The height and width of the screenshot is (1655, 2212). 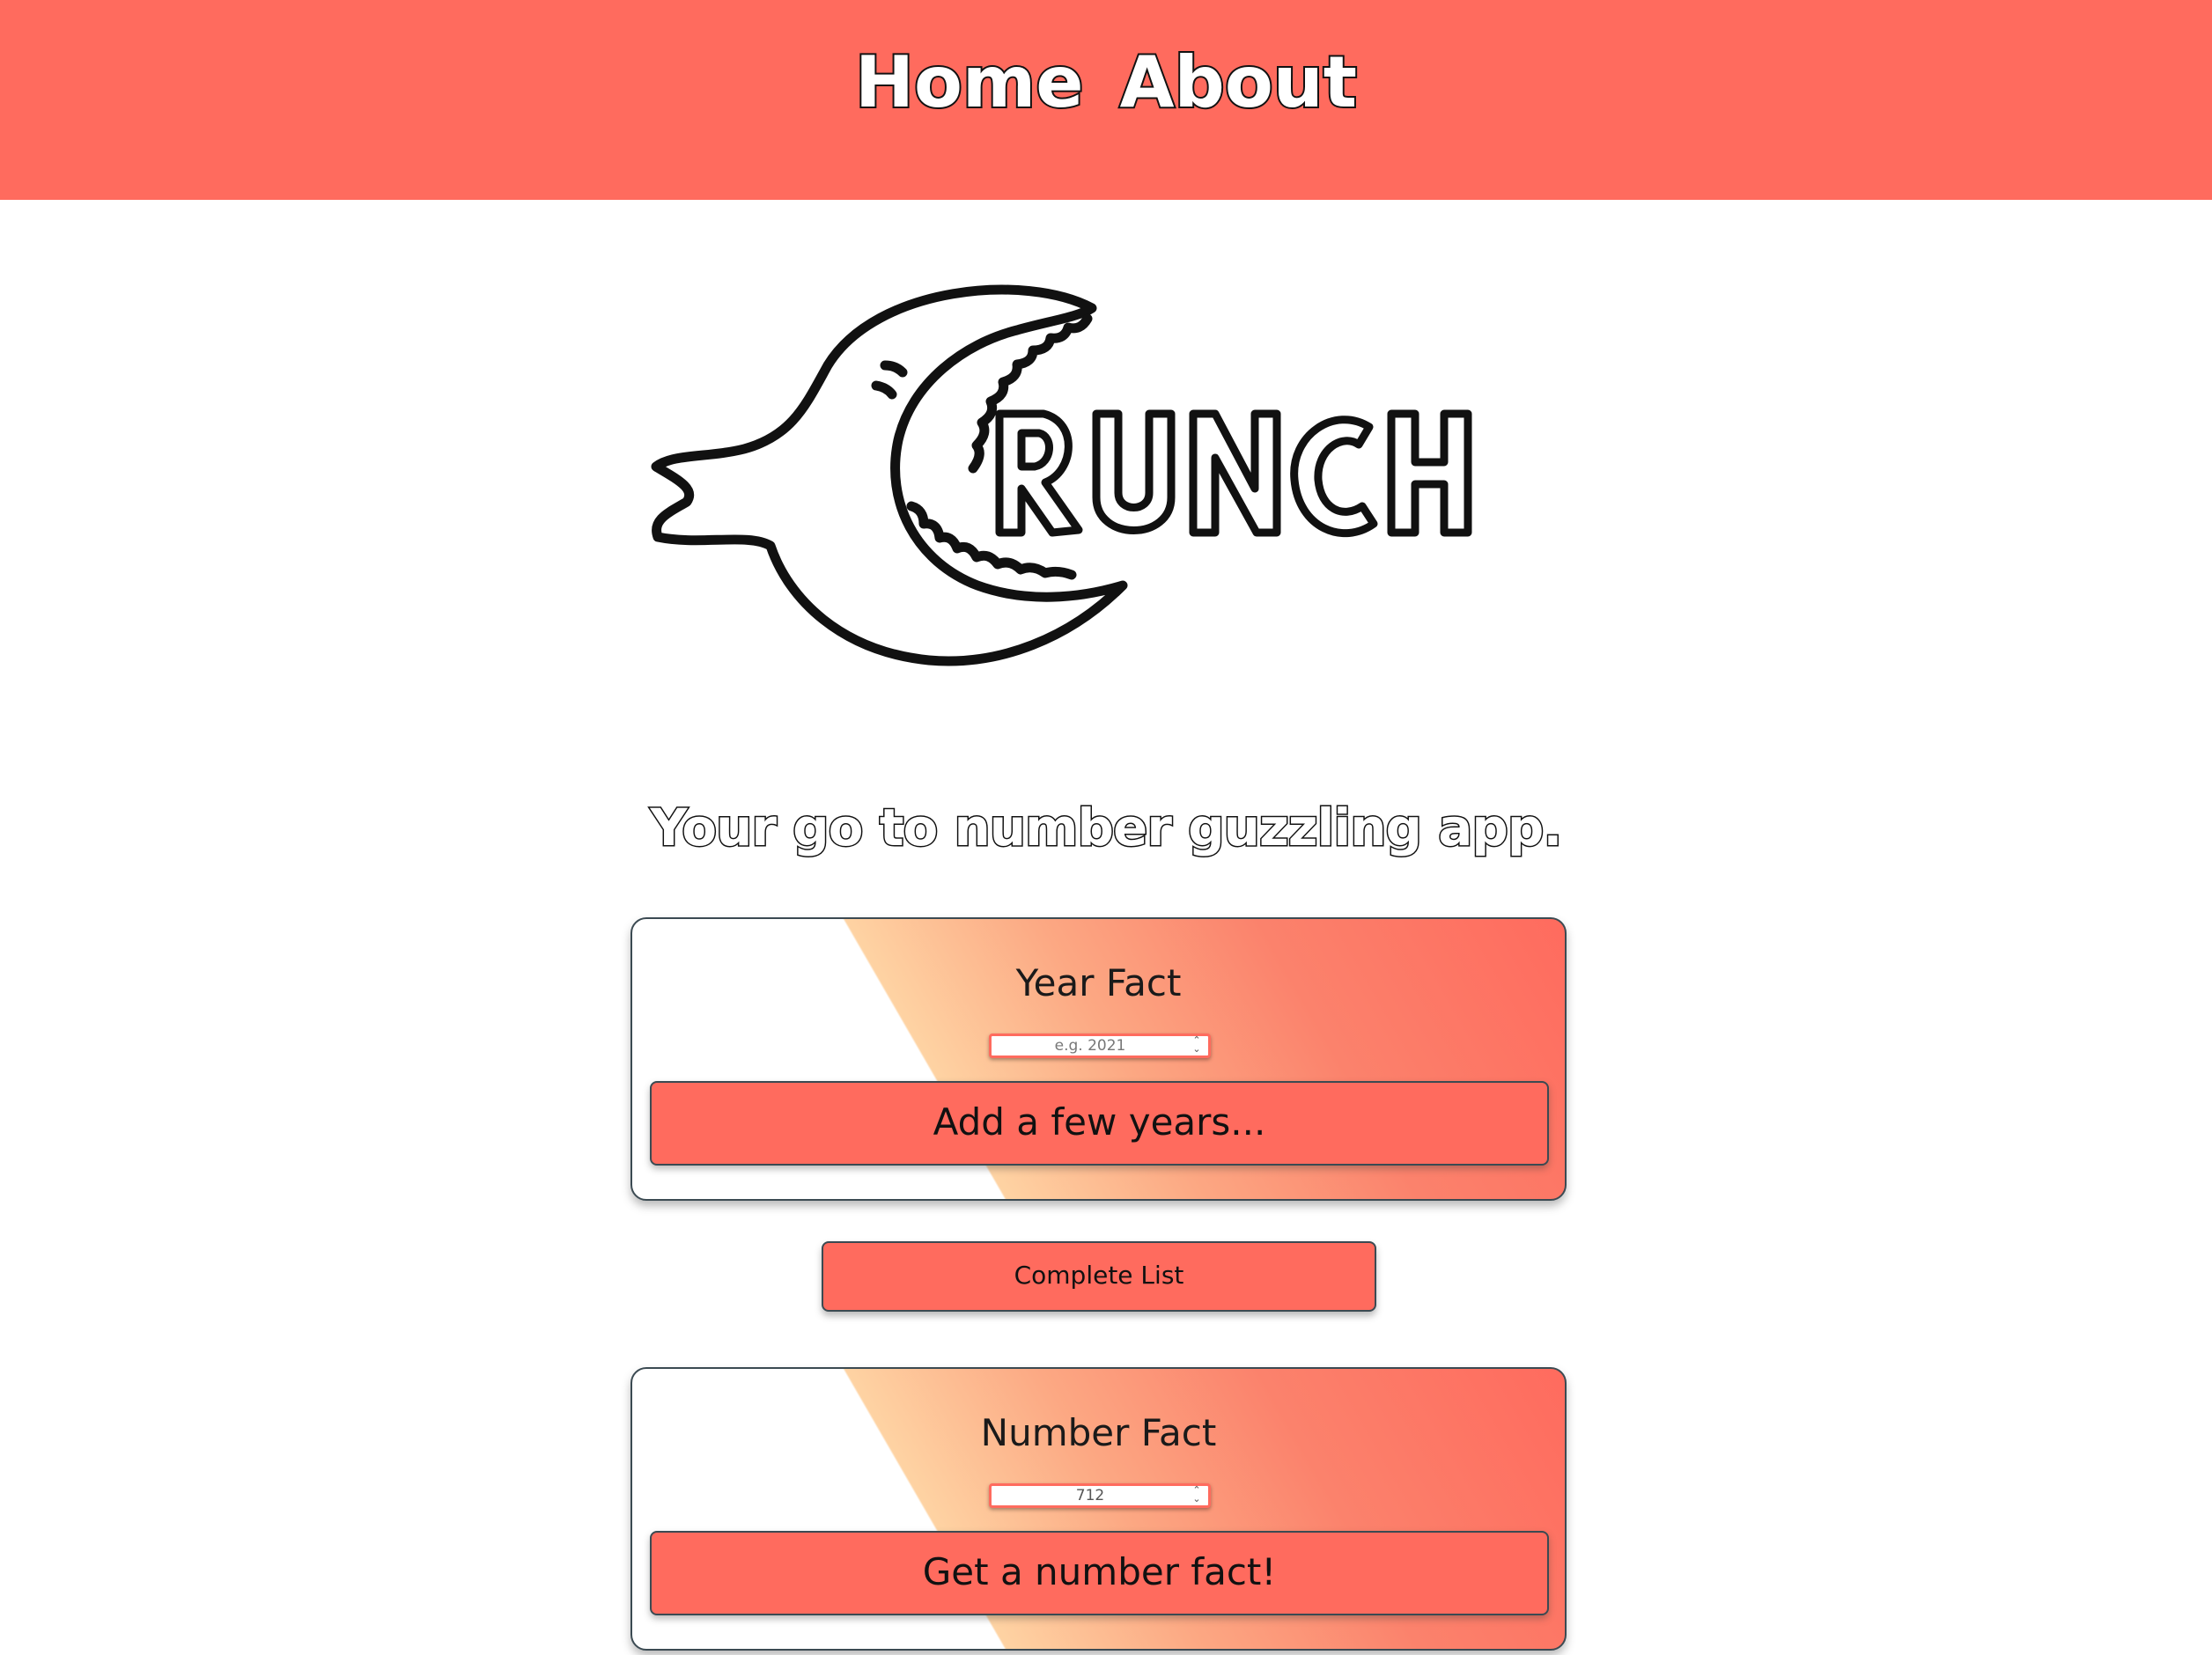 What do you see at coordinates (1106, 828) in the screenshot?
I see `tagline: Your go to number guzzling app.` at bounding box center [1106, 828].